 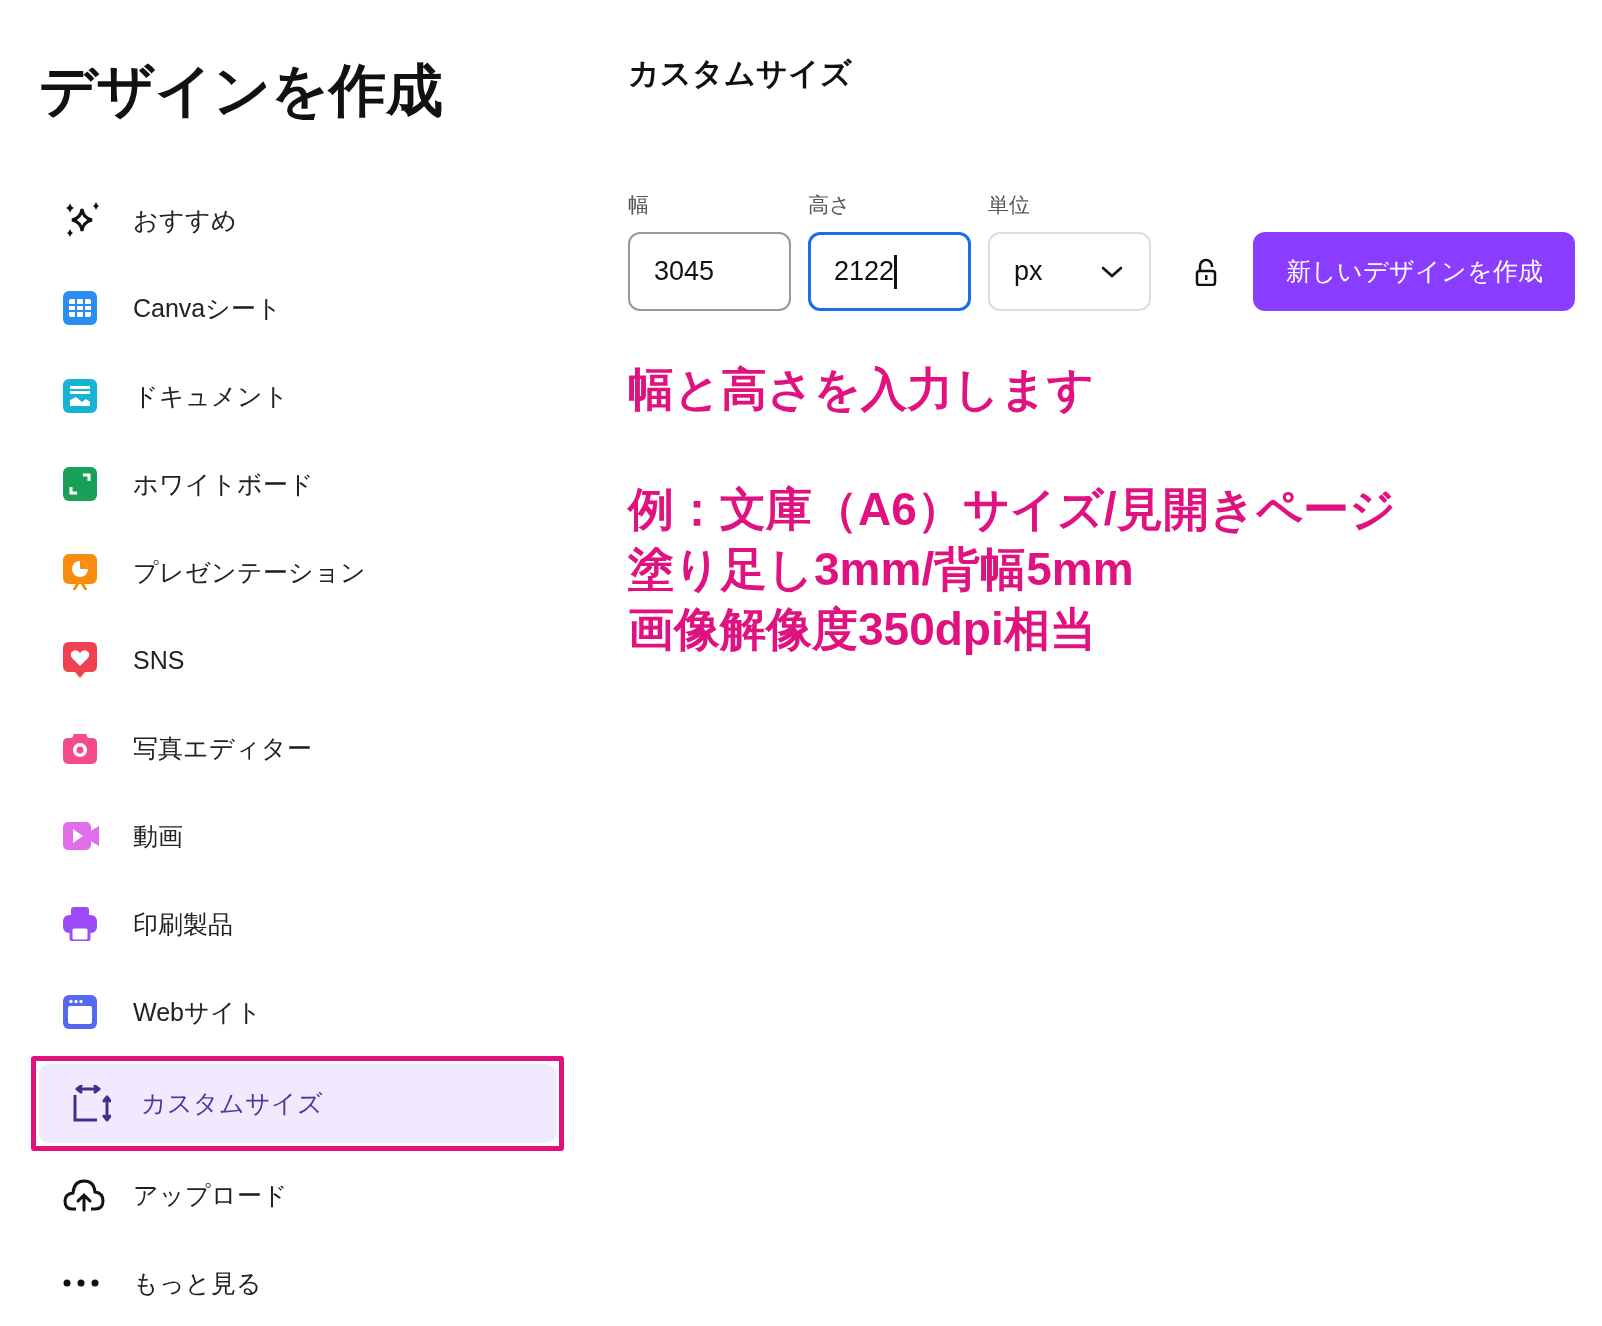 What do you see at coordinates (1414, 271) in the screenshot?
I see `create-design-button: 新しいデザインを作成` at bounding box center [1414, 271].